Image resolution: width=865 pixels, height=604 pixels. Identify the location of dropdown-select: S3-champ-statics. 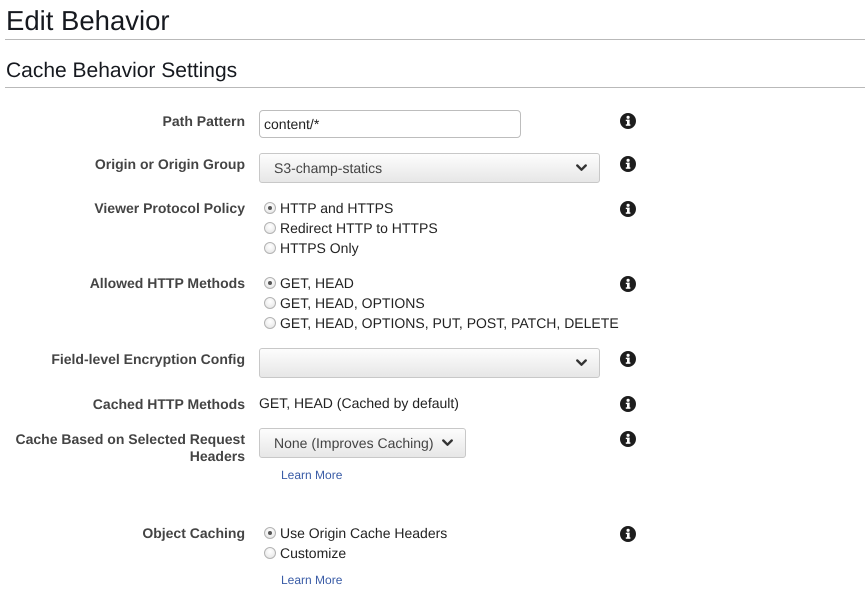
(429, 168).